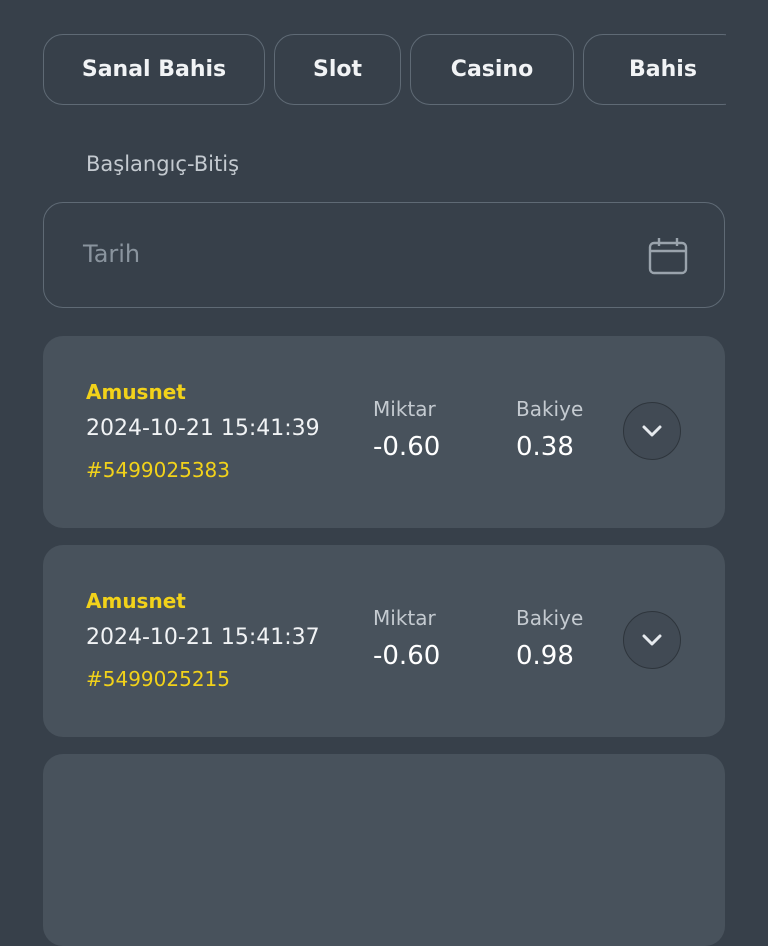 Image resolution: width=768 pixels, height=946 pixels. I want to click on transaction-id: #5499025215, so click(158, 679).